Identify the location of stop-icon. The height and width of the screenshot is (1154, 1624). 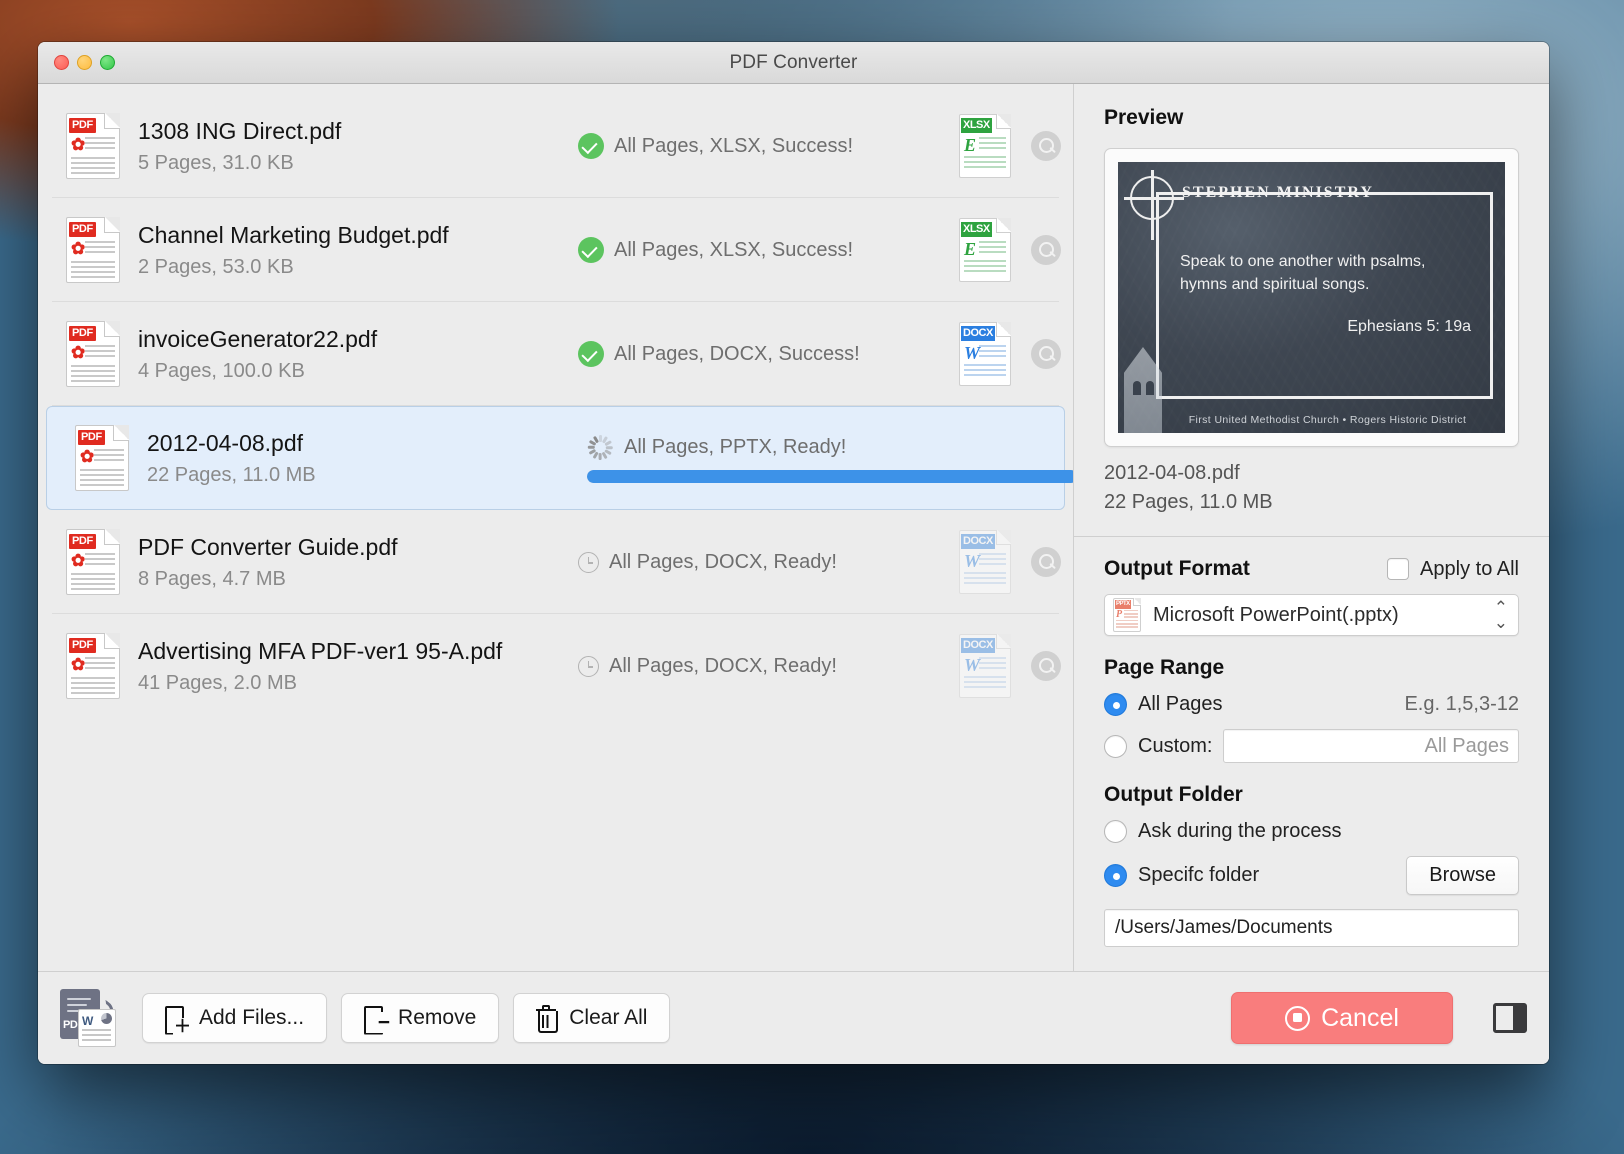
(1298, 1018).